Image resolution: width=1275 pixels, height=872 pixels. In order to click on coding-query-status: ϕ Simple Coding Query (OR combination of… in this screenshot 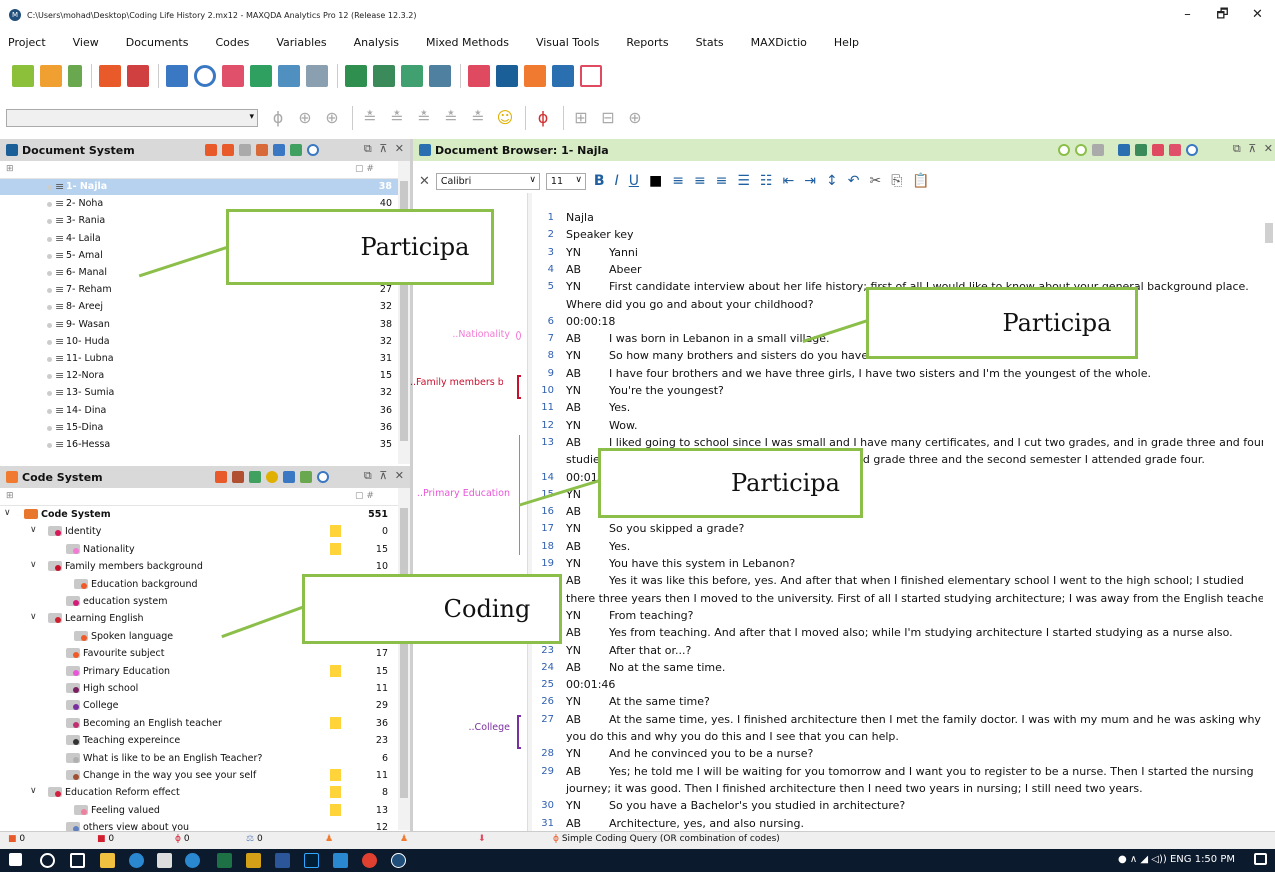, I will do `click(666, 839)`.